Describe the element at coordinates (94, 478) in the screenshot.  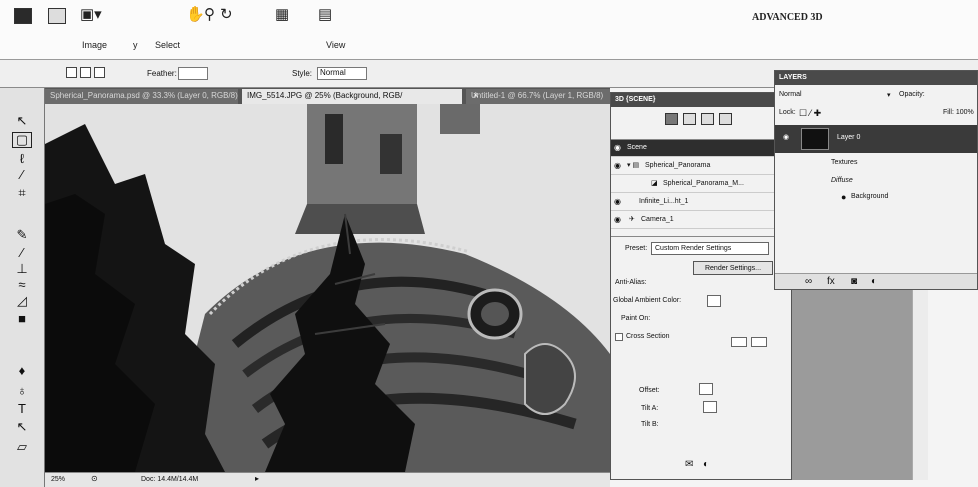
I see `status-info-icon: ⊙` at that location.